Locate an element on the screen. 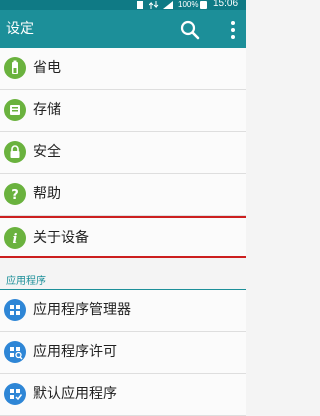 The width and height of the screenshot is (320, 416). search-icon is located at coordinates (190, 30).